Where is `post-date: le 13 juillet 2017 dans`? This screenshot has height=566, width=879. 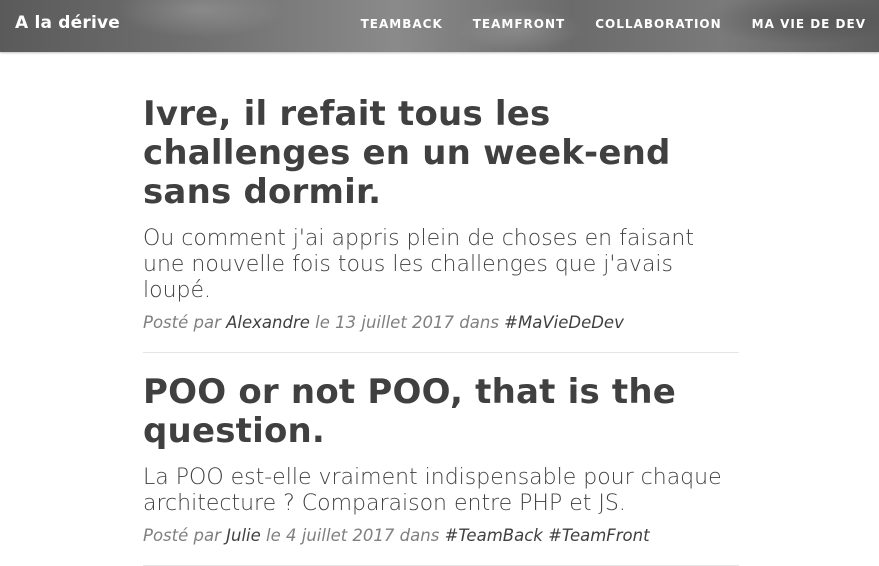
post-date: le 13 juillet 2017 dans is located at coordinates (407, 322).